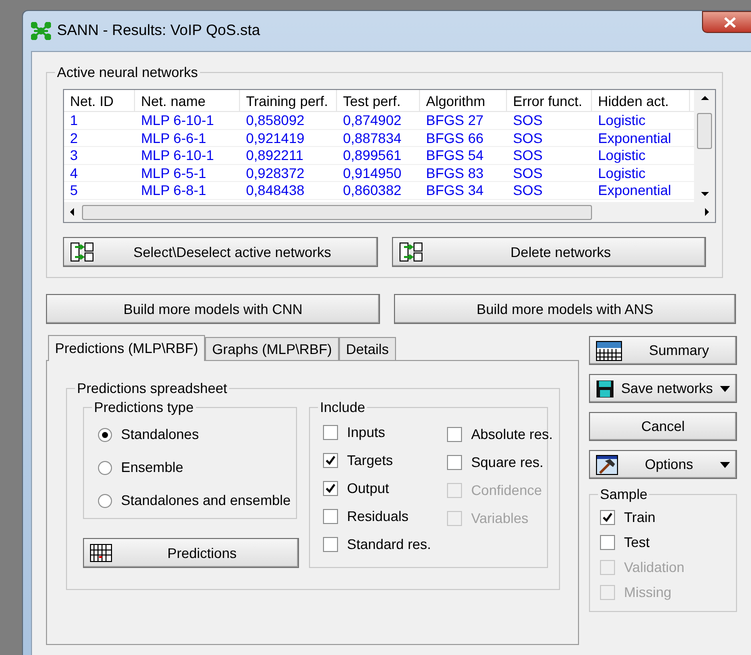 The height and width of the screenshot is (655, 751). I want to click on table-cell-text: 0,887834, so click(372, 138).